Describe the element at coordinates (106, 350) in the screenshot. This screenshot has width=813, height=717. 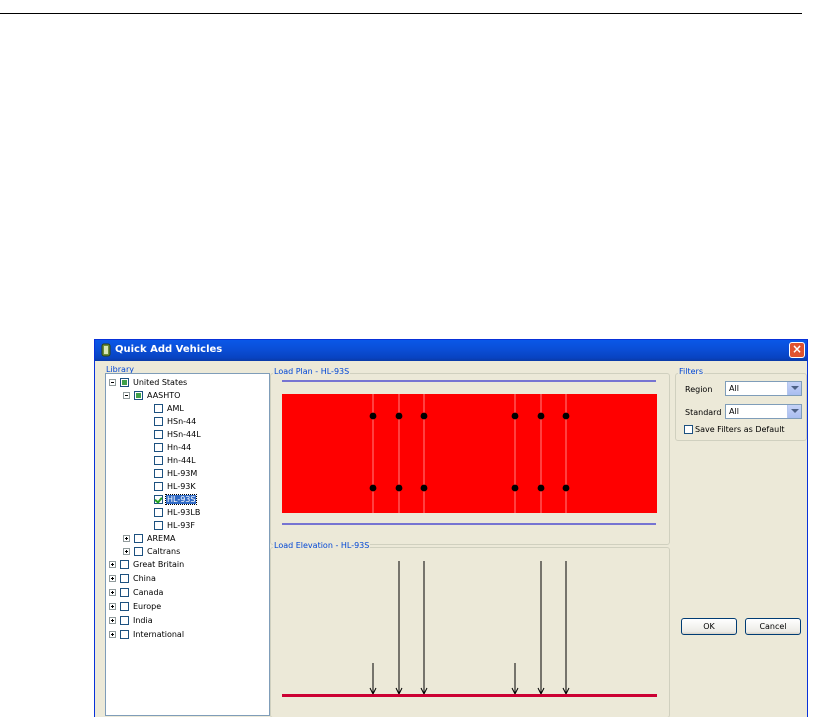
I see `app-icon` at that location.